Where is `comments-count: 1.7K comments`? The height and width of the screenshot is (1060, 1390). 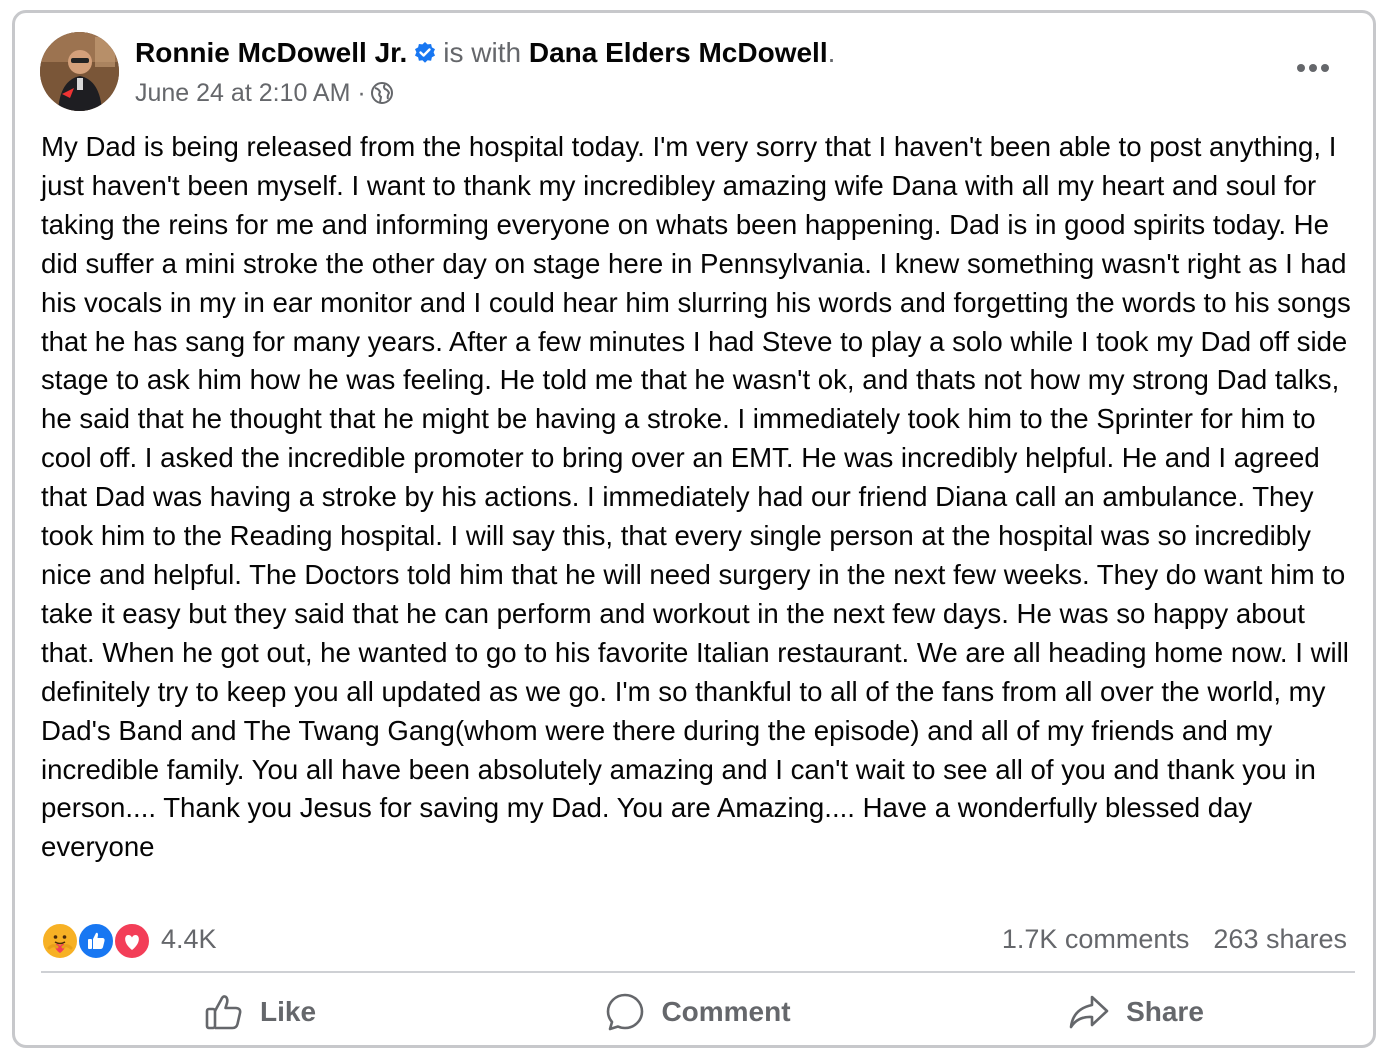 comments-count: 1.7K comments is located at coordinates (1096, 939).